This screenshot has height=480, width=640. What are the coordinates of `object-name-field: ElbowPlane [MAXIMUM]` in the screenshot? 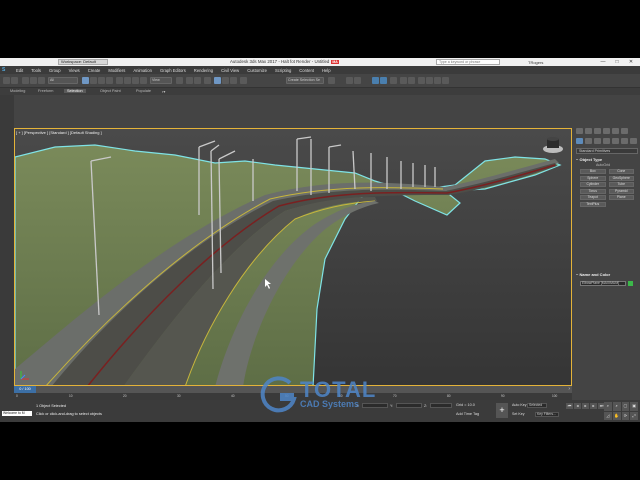 It's located at (603, 283).